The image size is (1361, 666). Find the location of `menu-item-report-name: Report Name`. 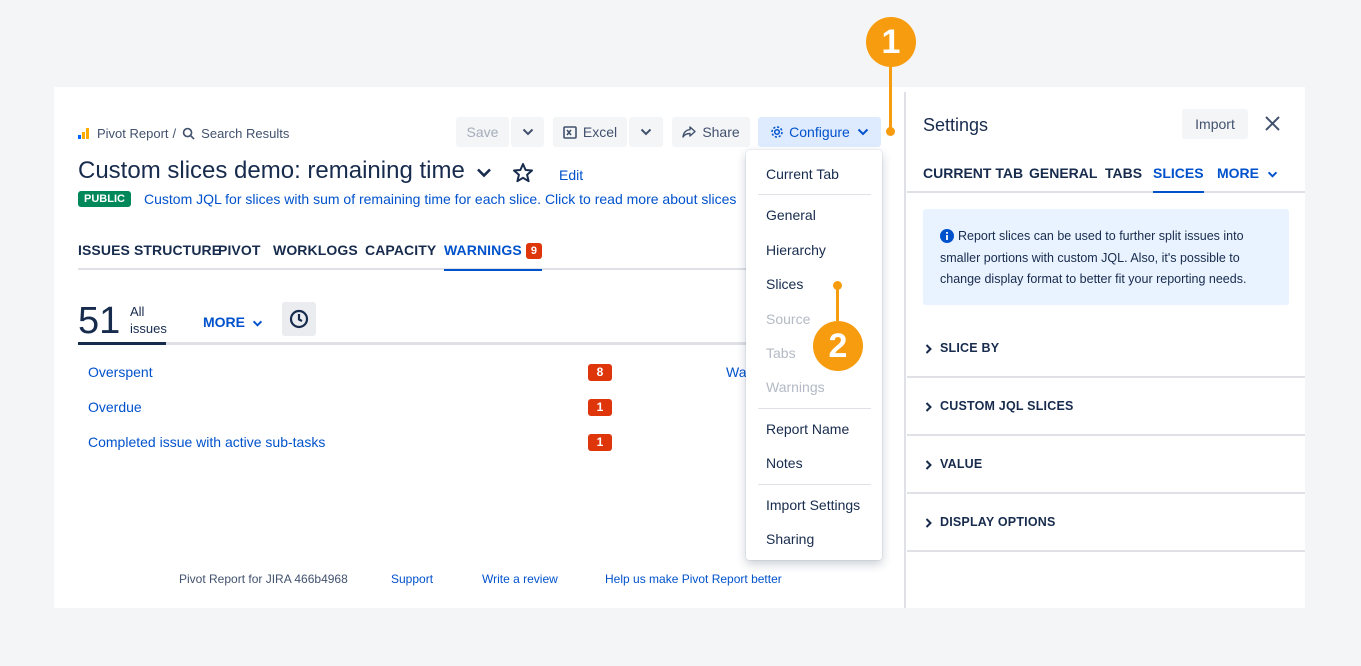

menu-item-report-name: Report Name is located at coordinates (807, 429).